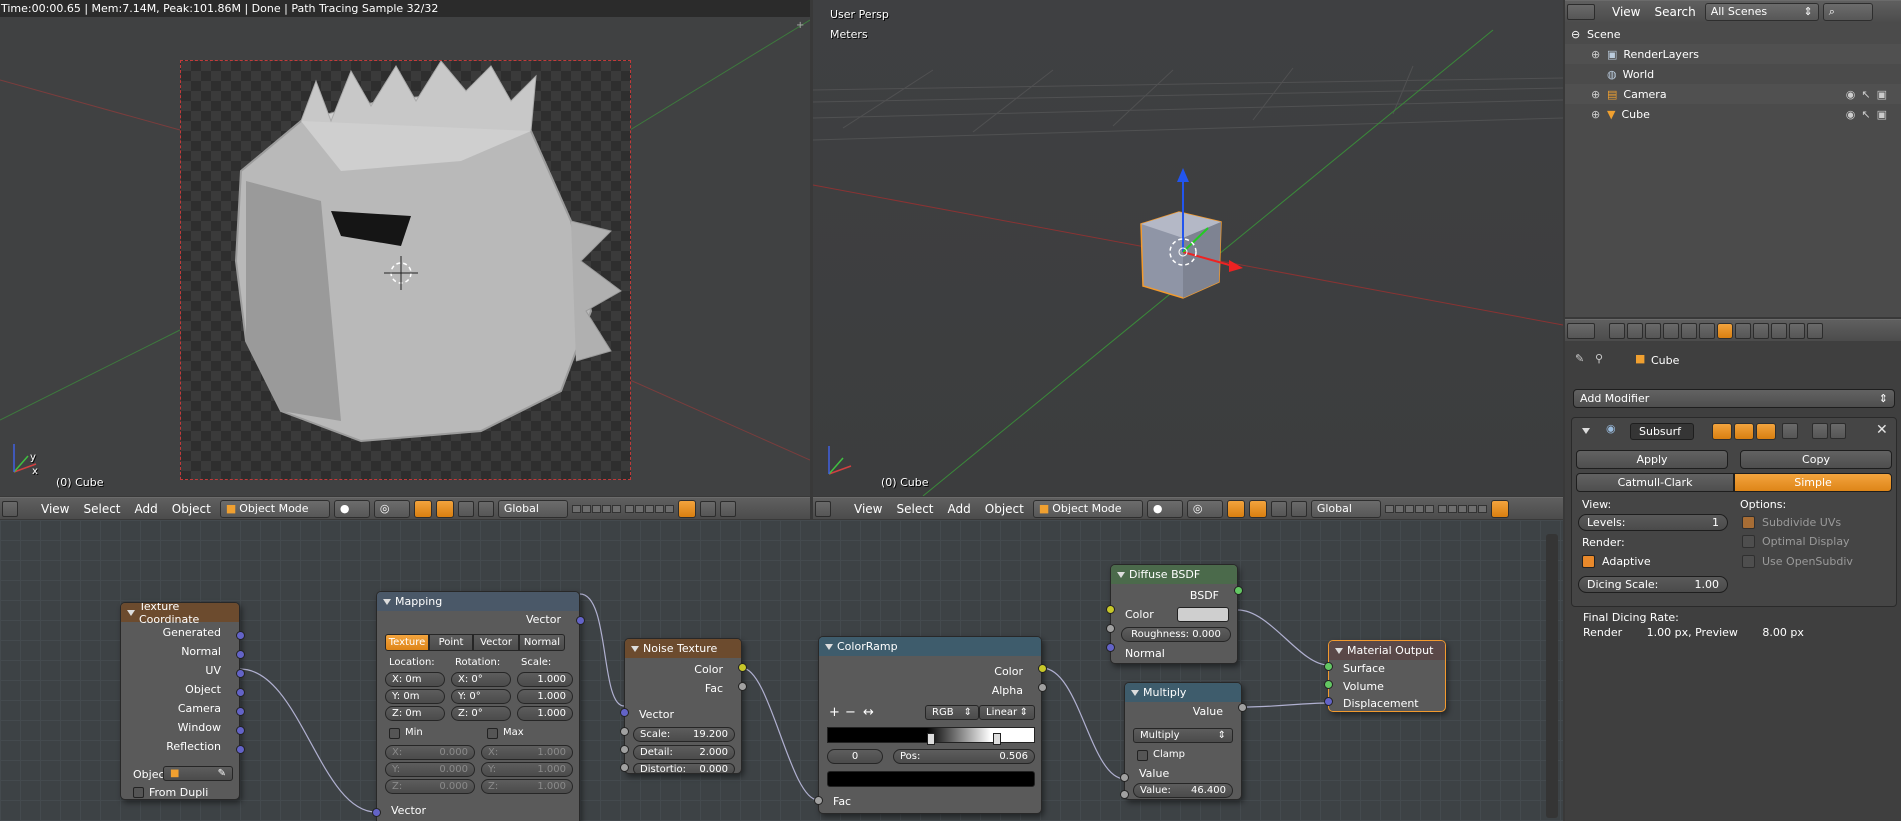 The width and height of the screenshot is (1901, 821). What do you see at coordinates (1671, 330) in the screenshot?
I see `world-tab-icon` at bounding box center [1671, 330].